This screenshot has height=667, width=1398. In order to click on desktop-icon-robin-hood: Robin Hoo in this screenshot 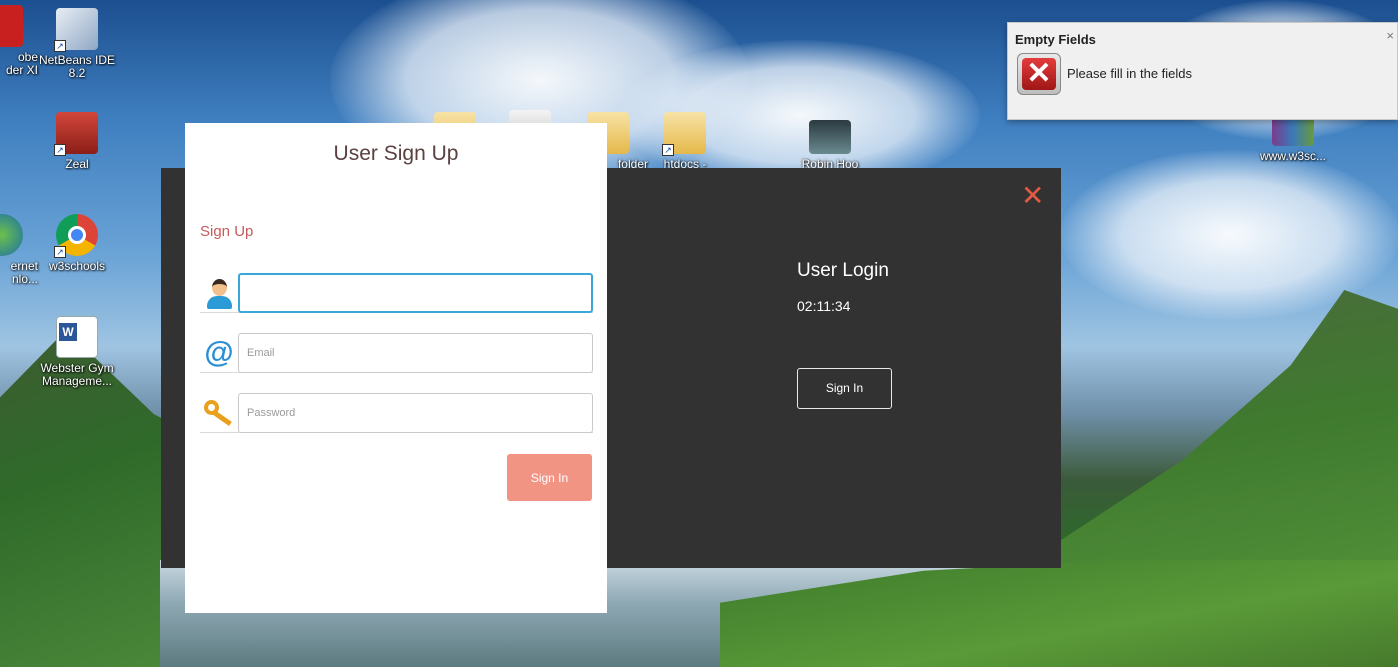, I will do `click(830, 145)`.